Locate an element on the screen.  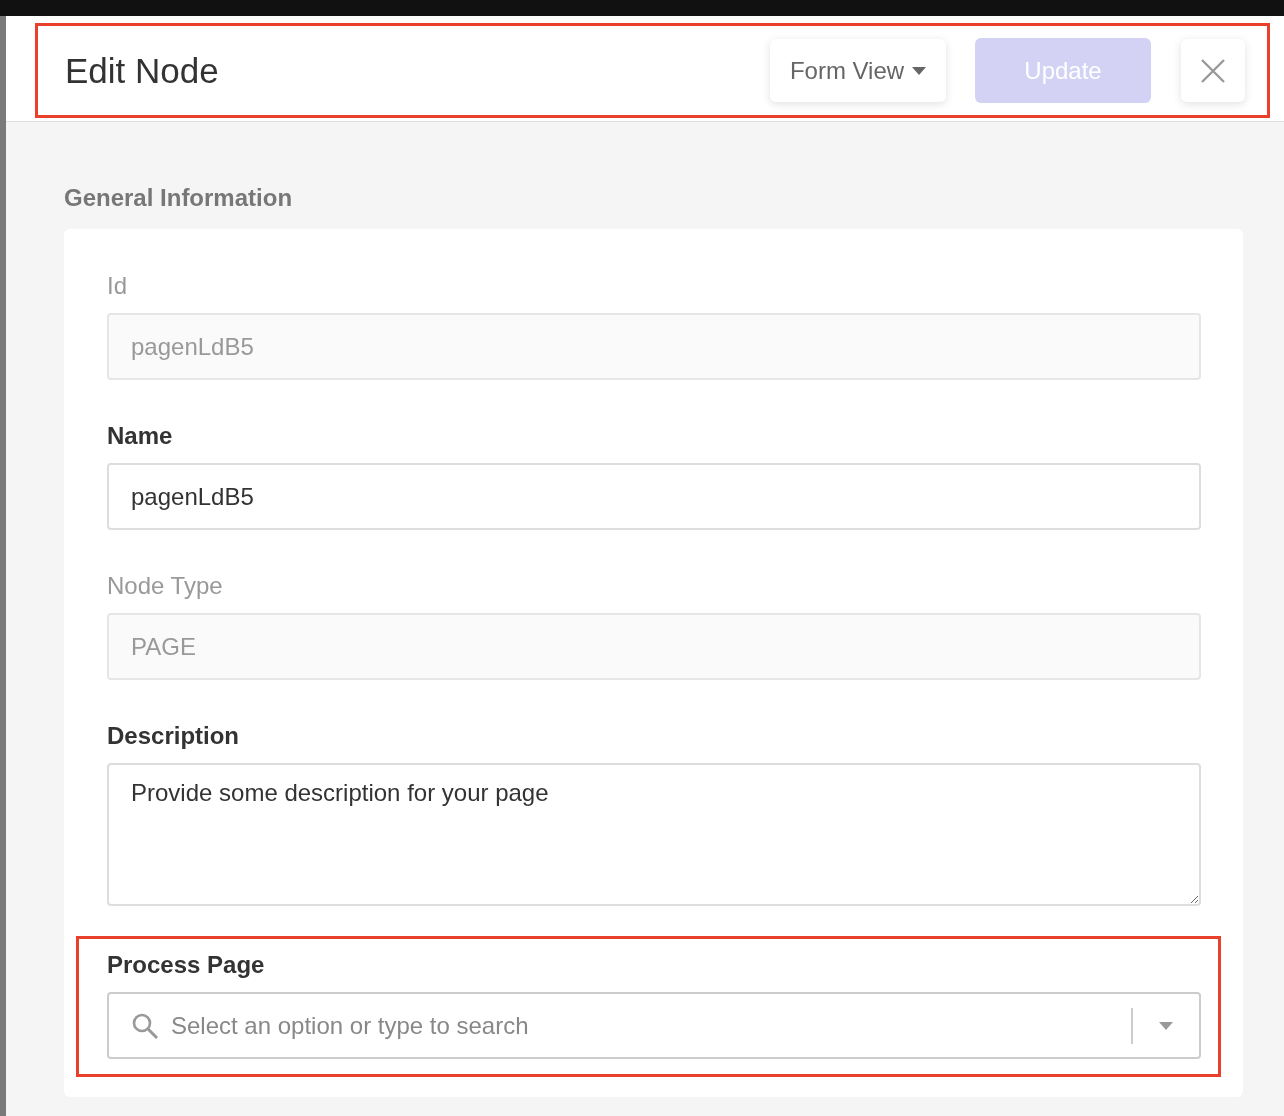
window-title: Edit Node is located at coordinates (142, 70).